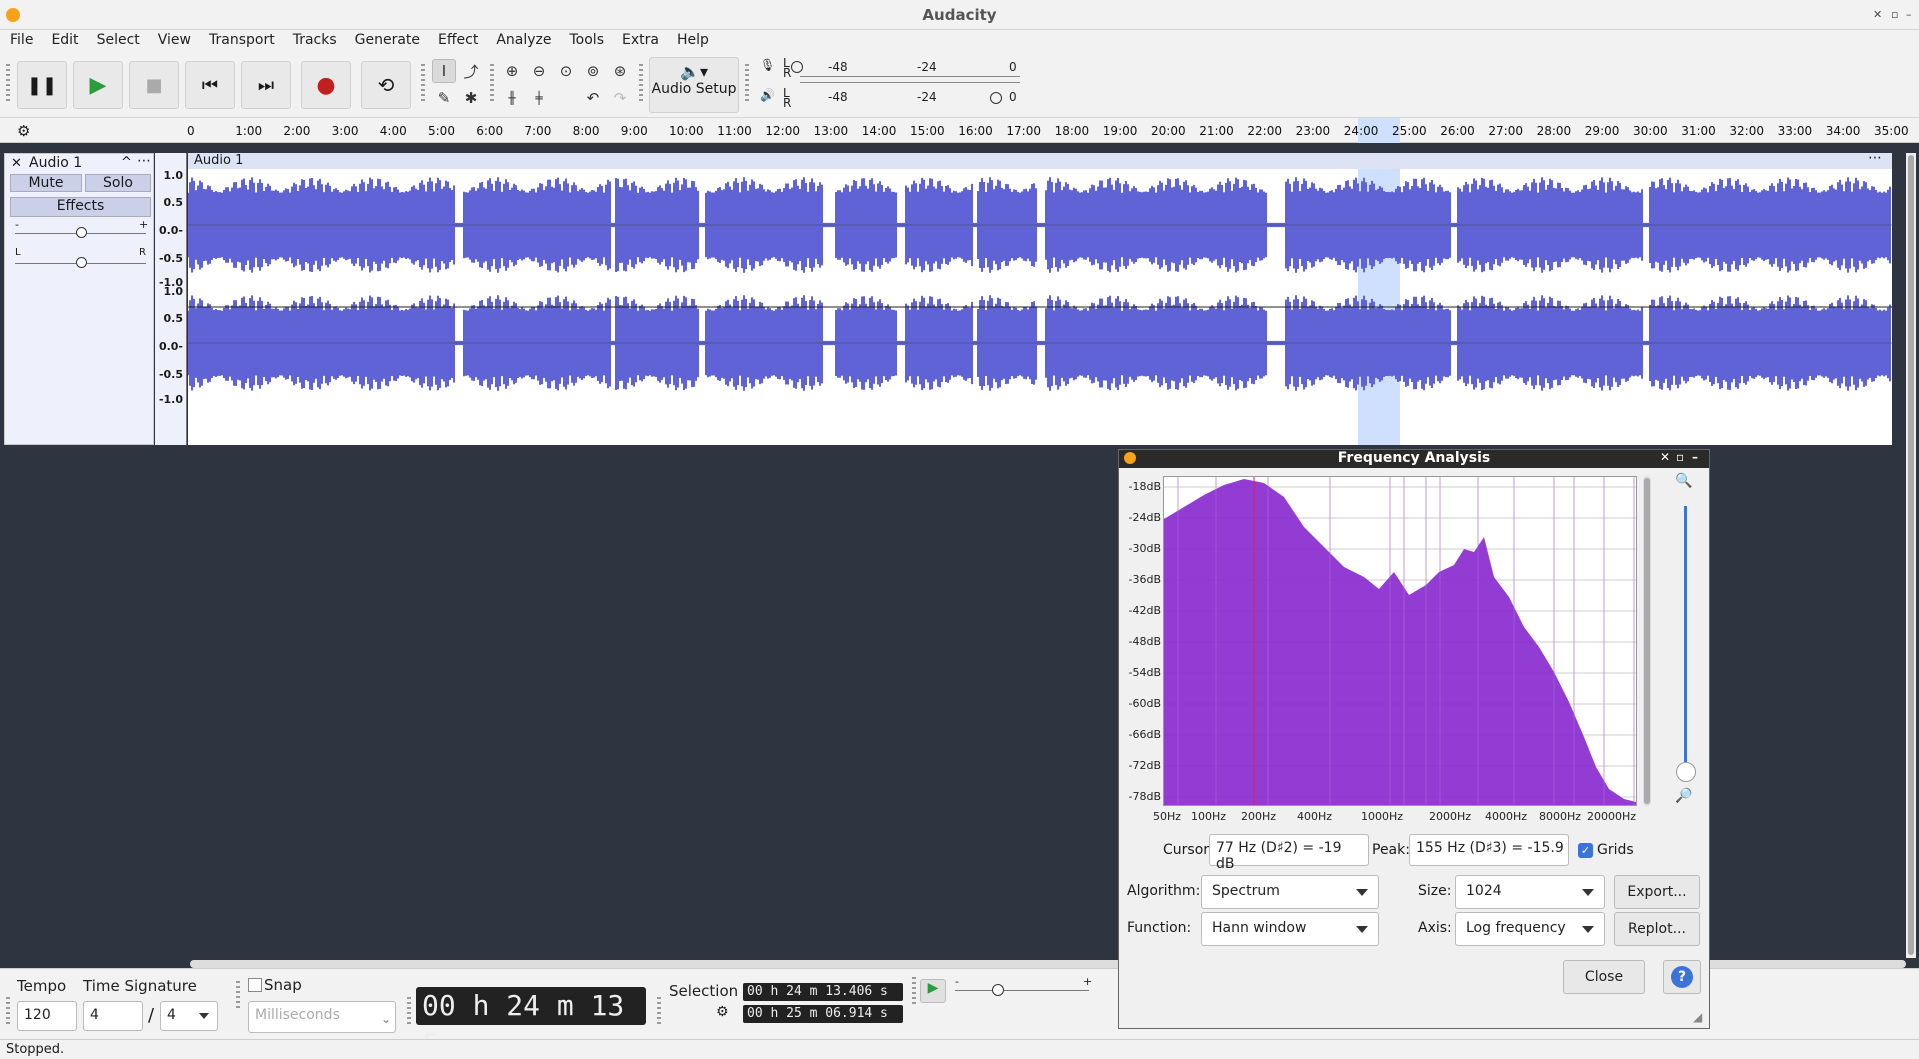 The image size is (1919, 1059). What do you see at coordinates (823, 1014) in the screenshot?
I see `selection-end-time: 00 h 25 m 06.914 s` at bounding box center [823, 1014].